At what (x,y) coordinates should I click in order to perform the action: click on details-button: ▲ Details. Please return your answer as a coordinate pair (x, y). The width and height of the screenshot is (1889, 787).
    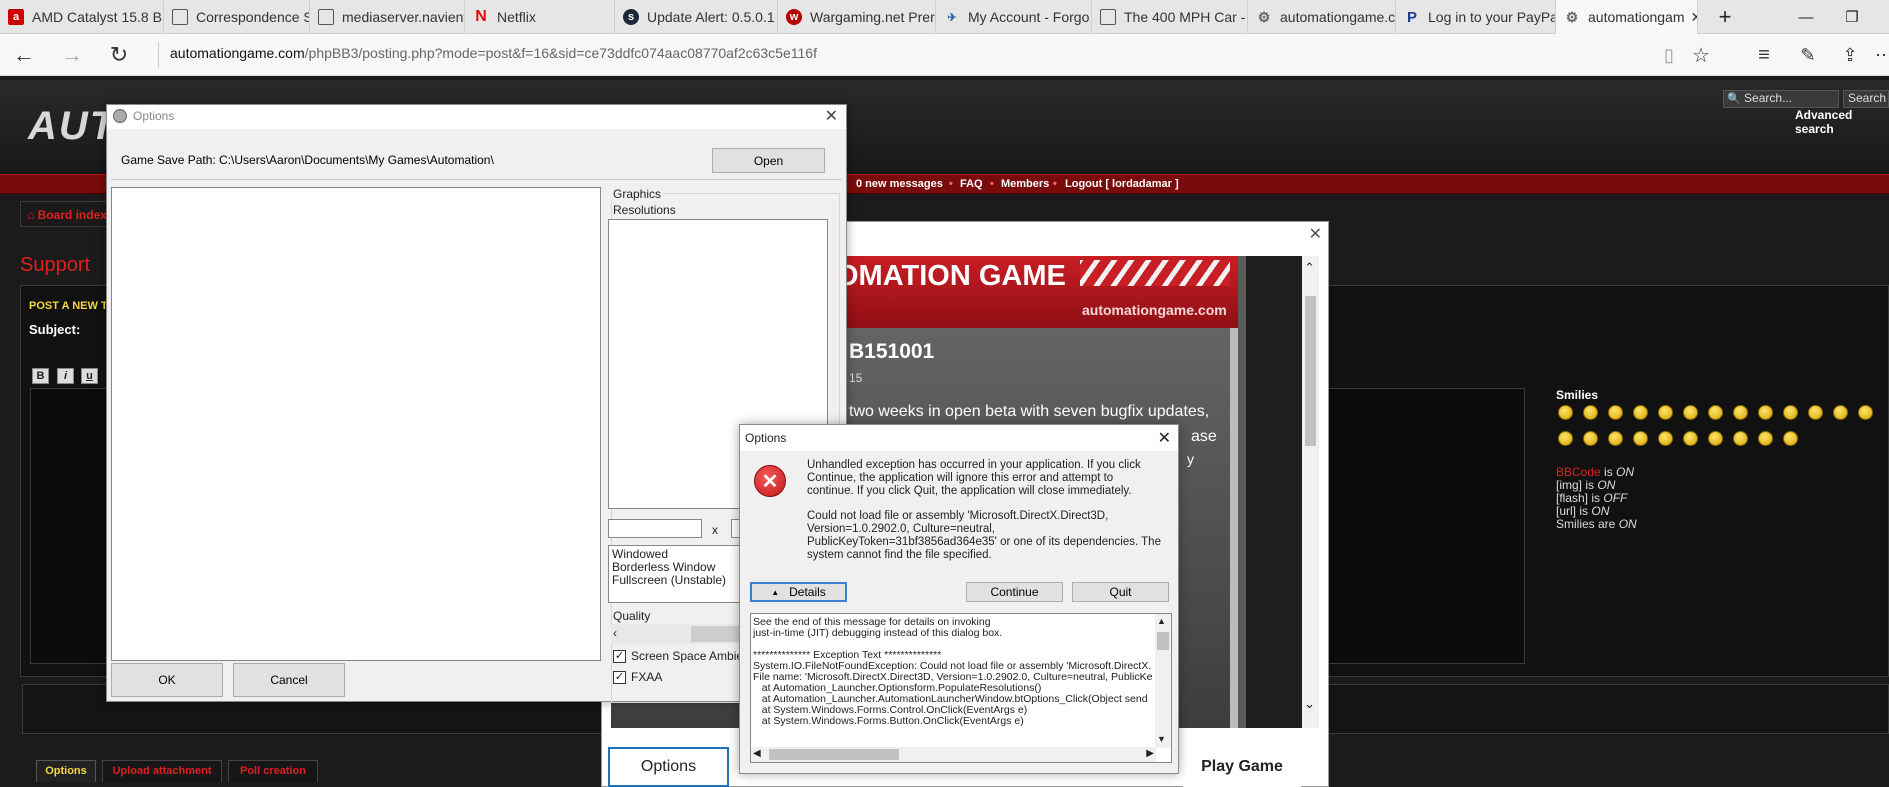
    Looking at the image, I should click on (798, 592).